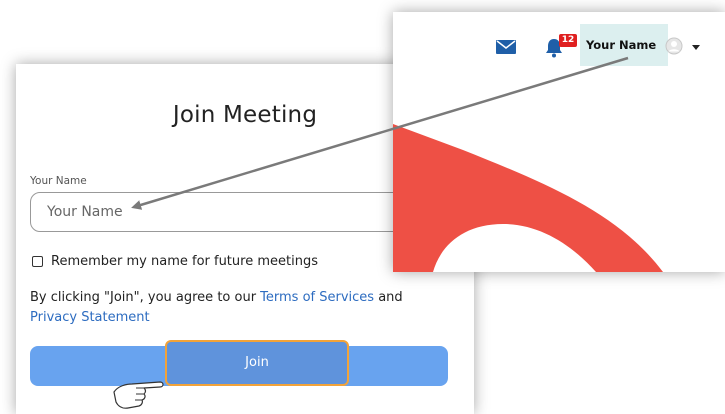 The height and width of the screenshot is (414, 725). What do you see at coordinates (184, 261) in the screenshot?
I see `remember-name-label: Remember my name for future meetings` at bounding box center [184, 261].